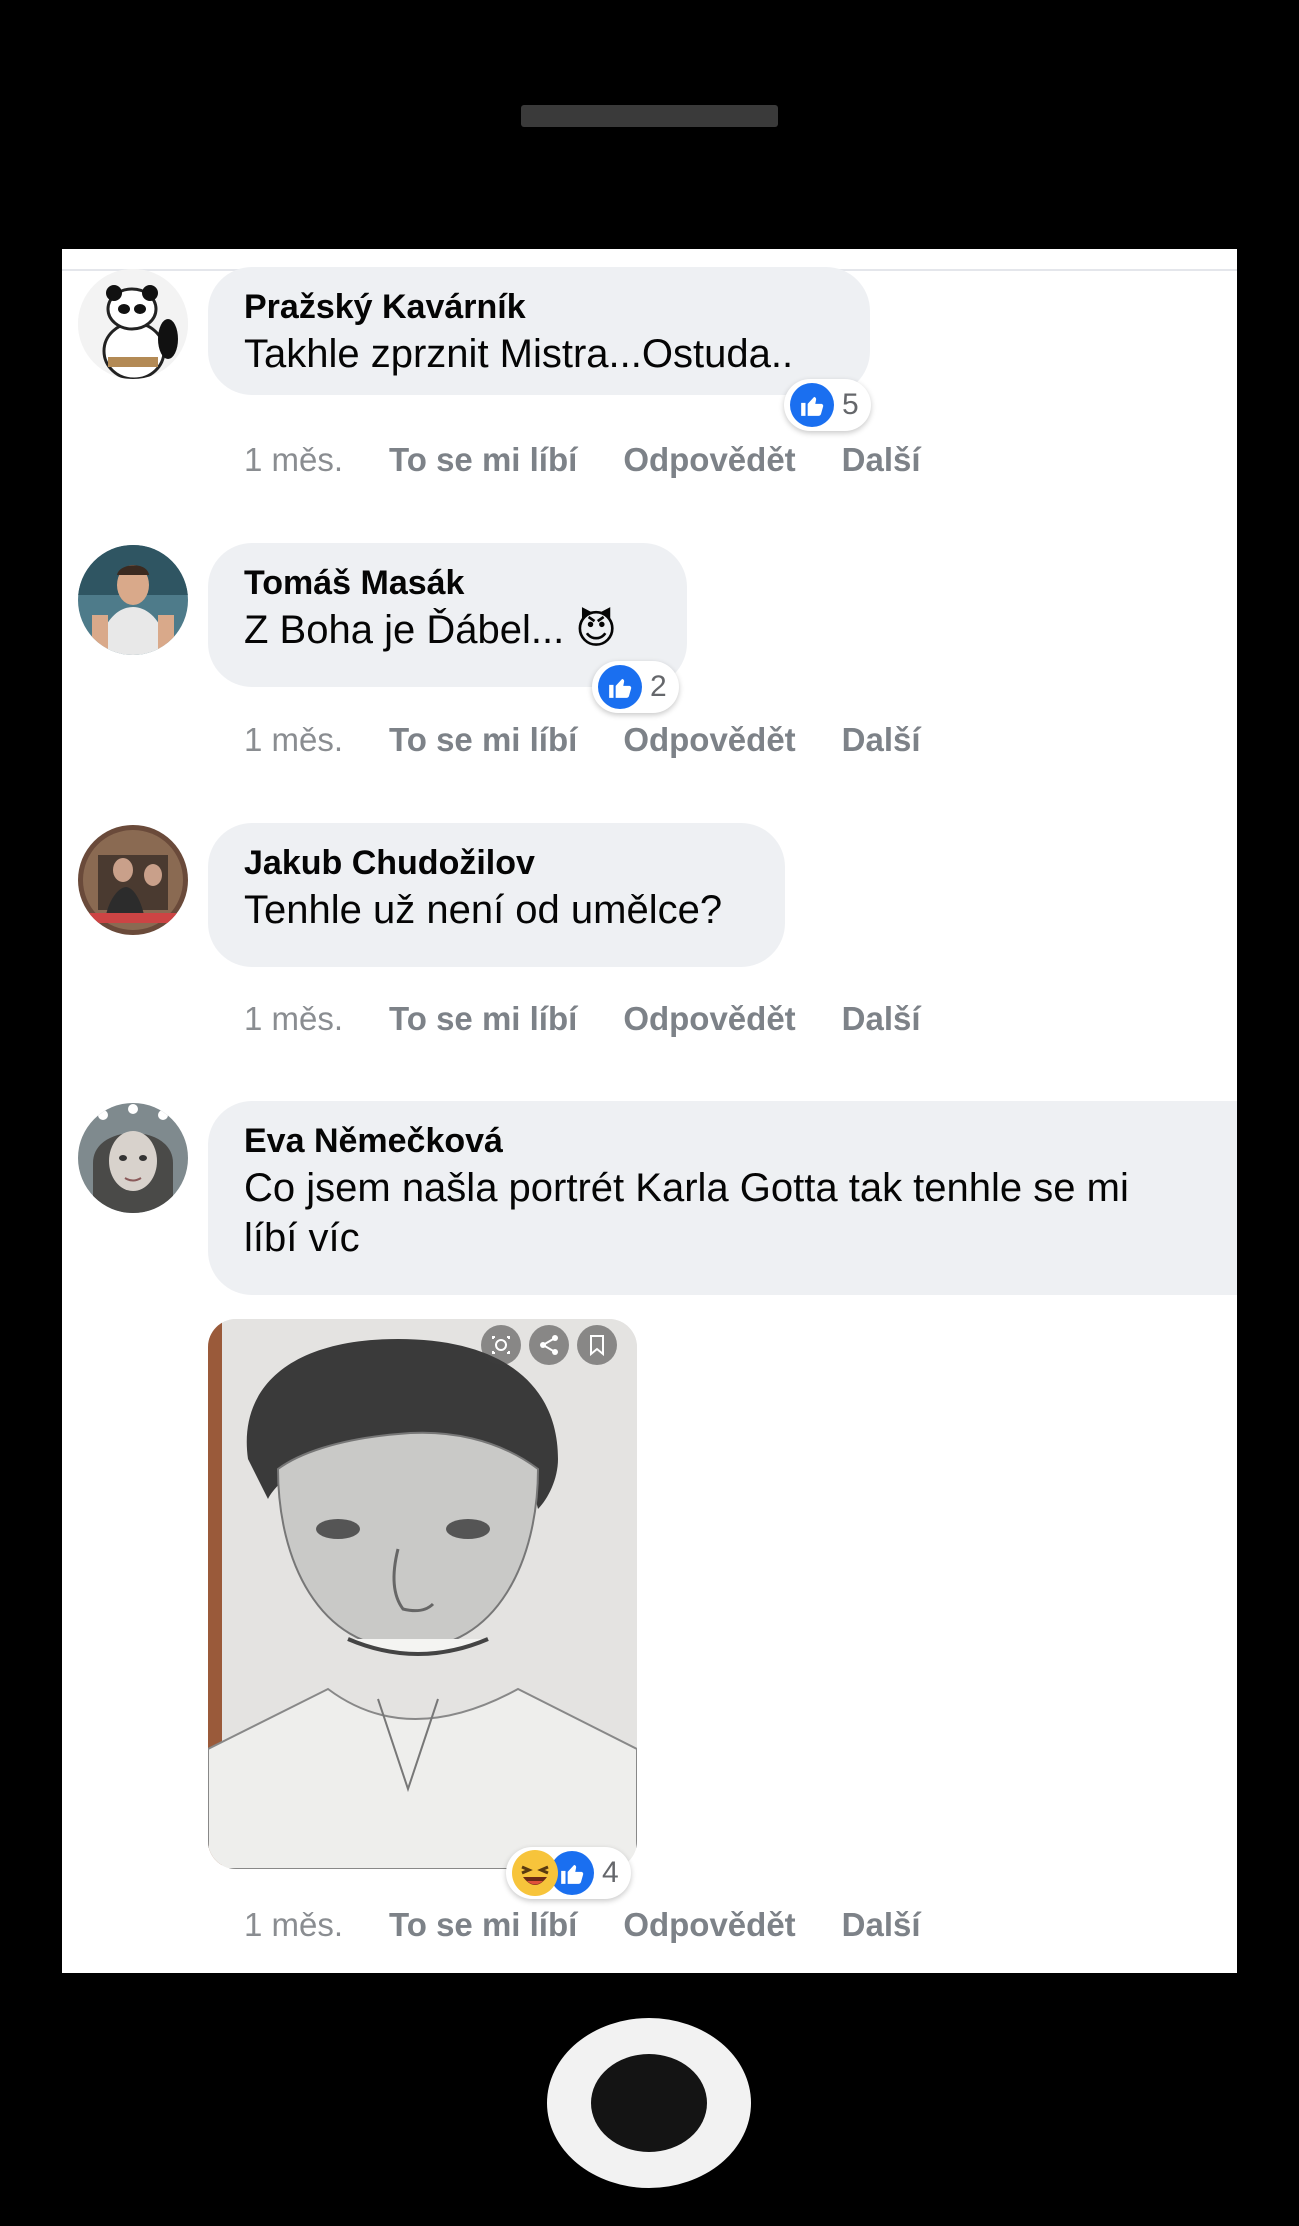 This screenshot has height=2226, width=1299. I want to click on haha-icon, so click(535, 1873).